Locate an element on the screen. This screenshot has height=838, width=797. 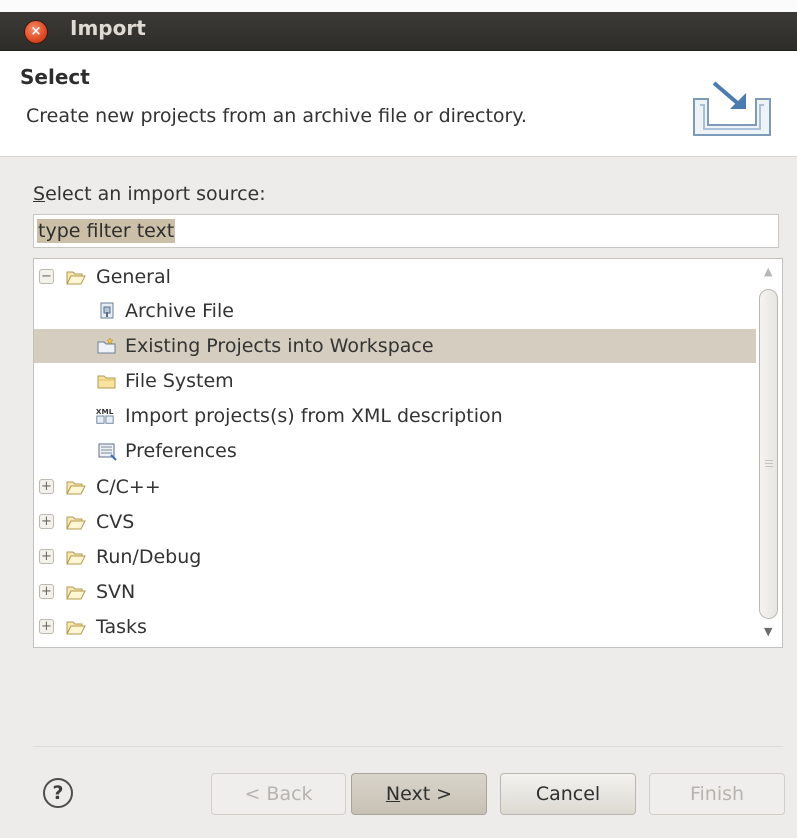
help-button: ? is located at coordinates (58, 793).